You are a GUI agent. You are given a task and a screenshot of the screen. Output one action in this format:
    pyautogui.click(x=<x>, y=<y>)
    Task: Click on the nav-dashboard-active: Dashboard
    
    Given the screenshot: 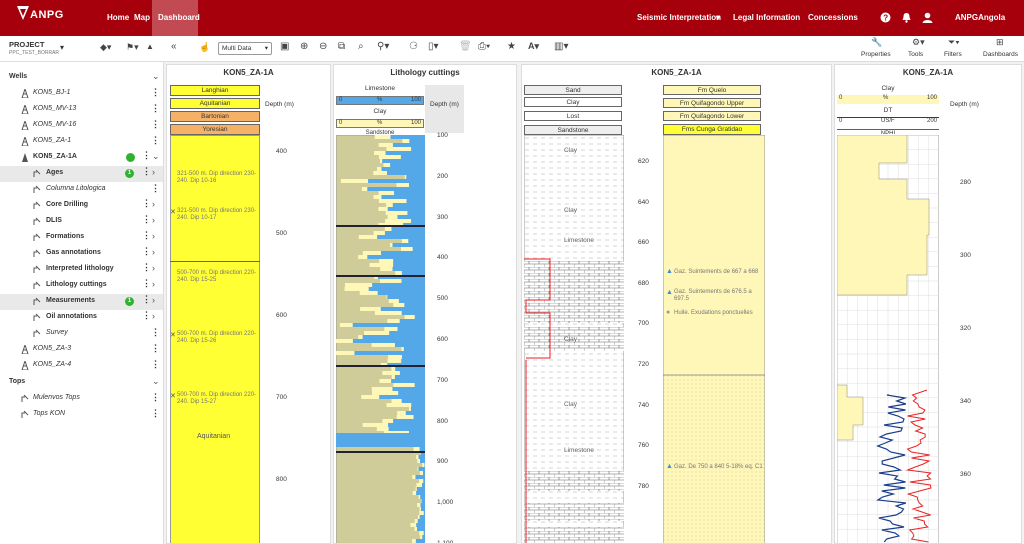 What is the action you would take?
    pyautogui.click(x=176, y=18)
    